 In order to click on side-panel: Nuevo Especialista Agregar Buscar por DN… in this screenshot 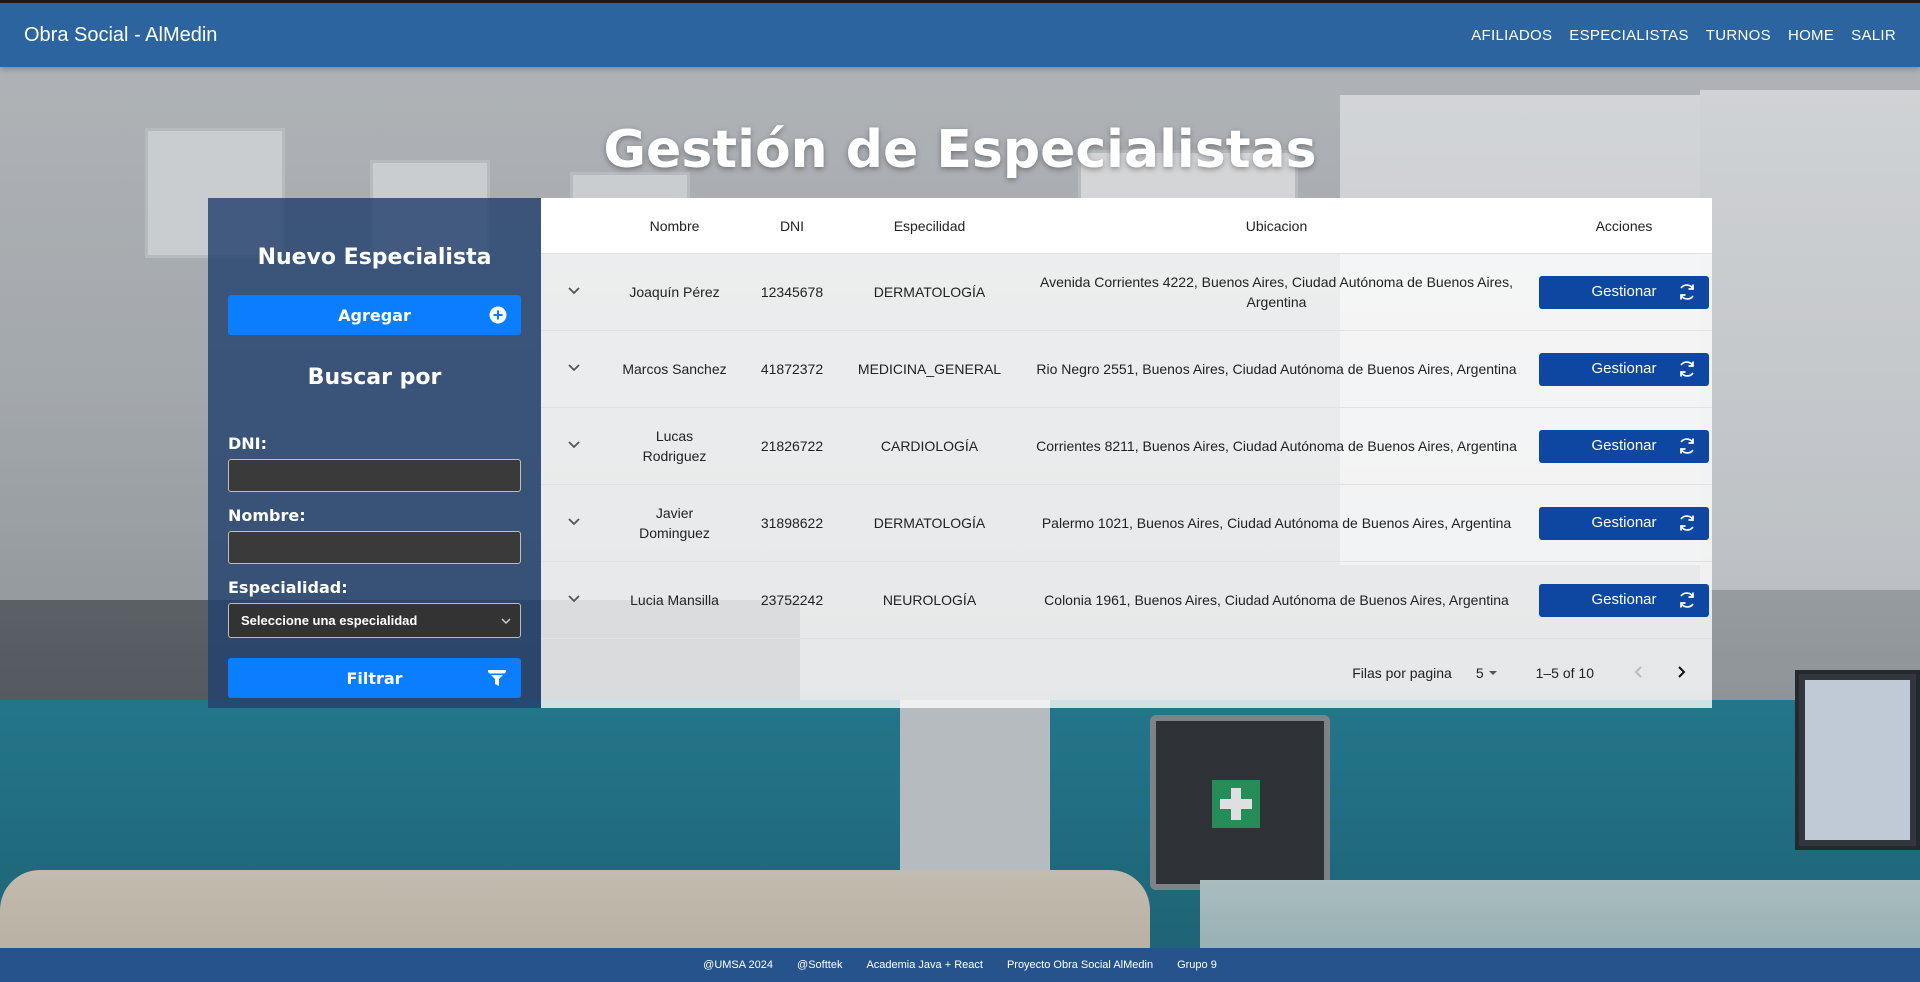, I will do `click(374, 453)`.